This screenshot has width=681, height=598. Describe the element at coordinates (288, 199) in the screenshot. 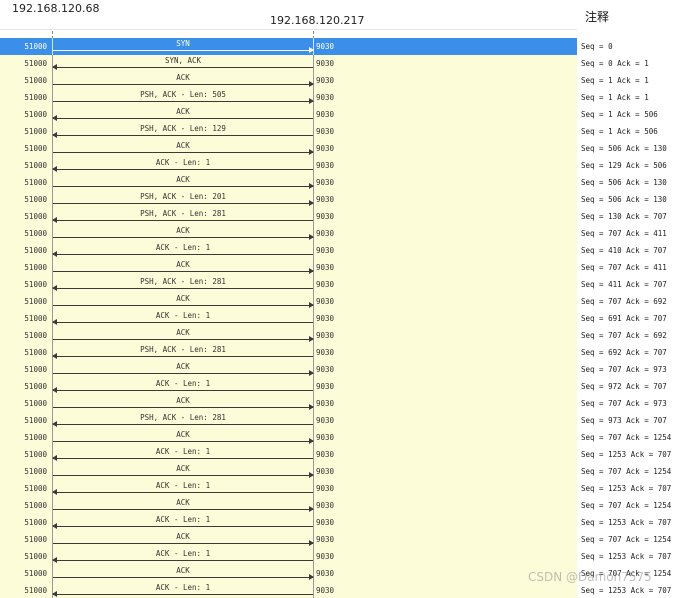

I see `flow-row: 51000 PSH, ACK - Len: 201 9030` at that location.